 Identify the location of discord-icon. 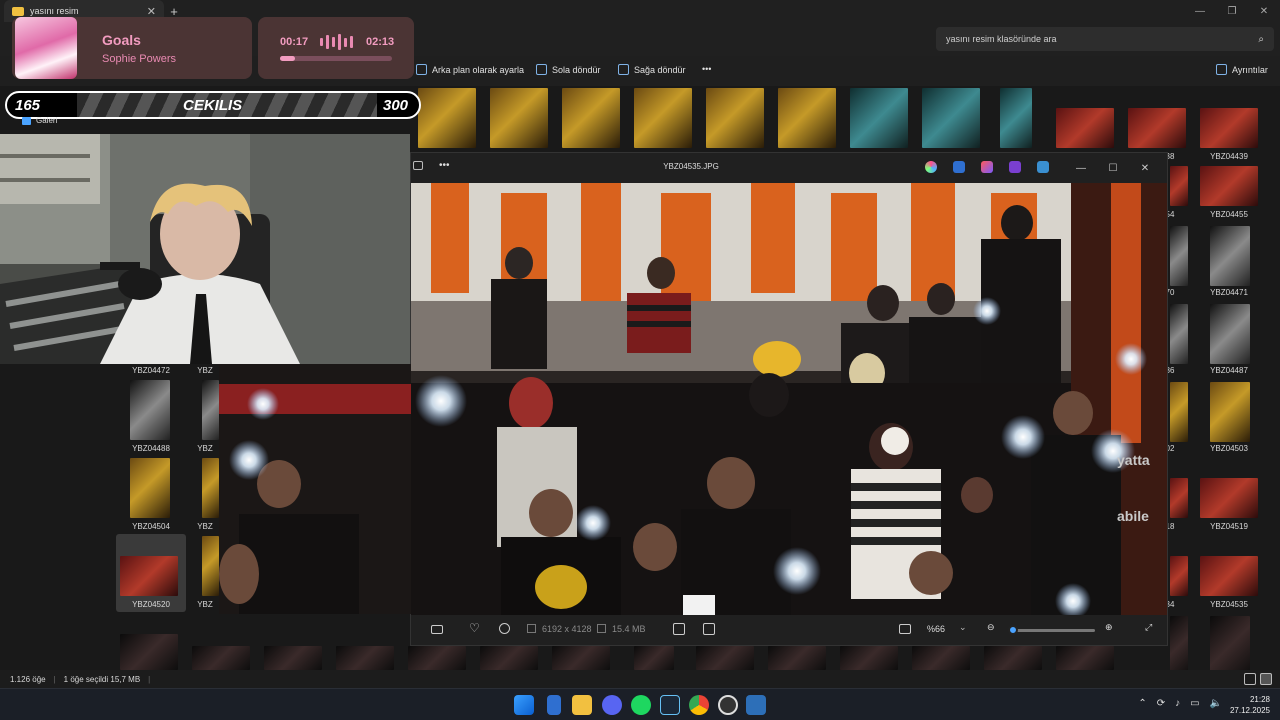
(612, 705).